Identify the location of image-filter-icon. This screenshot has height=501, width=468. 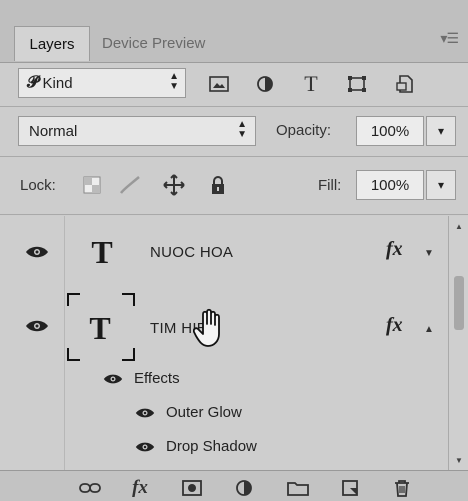
(219, 84).